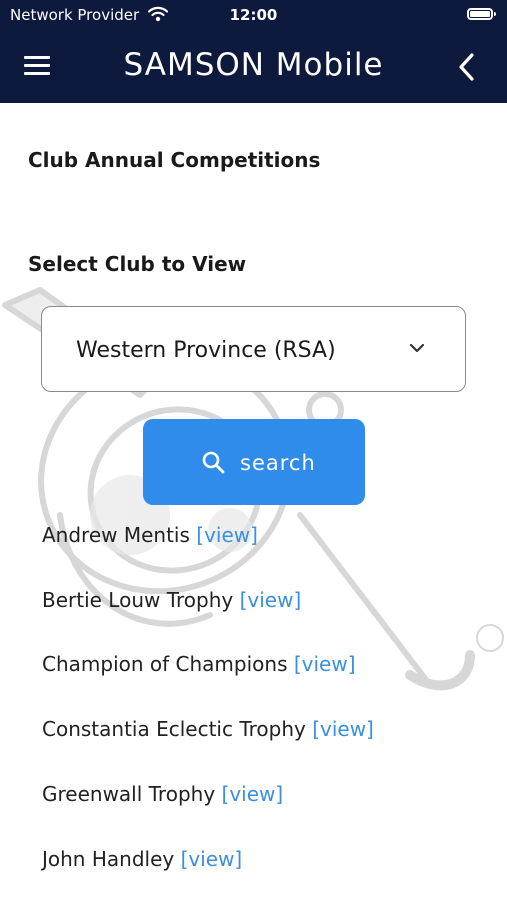  Describe the element at coordinates (278, 463) in the screenshot. I see `search-button-label: search` at that location.